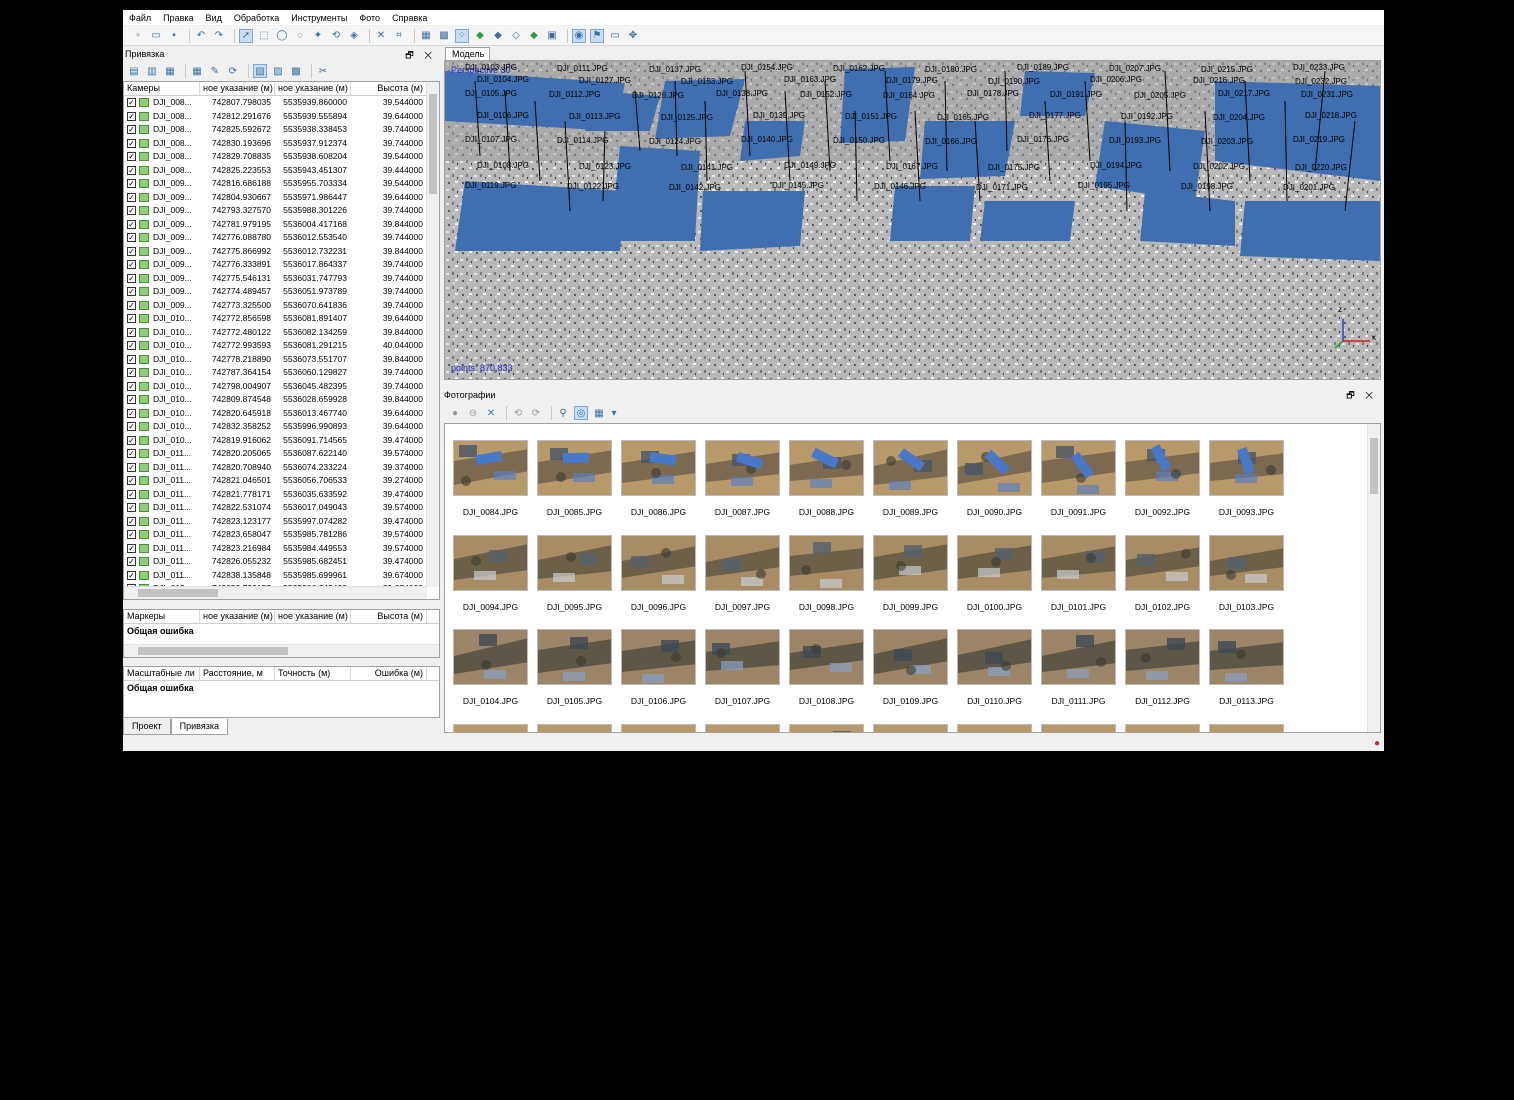 The image size is (1514, 1100). I want to click on camera-label: DJI_0206.JPG, so click(1116, 79).